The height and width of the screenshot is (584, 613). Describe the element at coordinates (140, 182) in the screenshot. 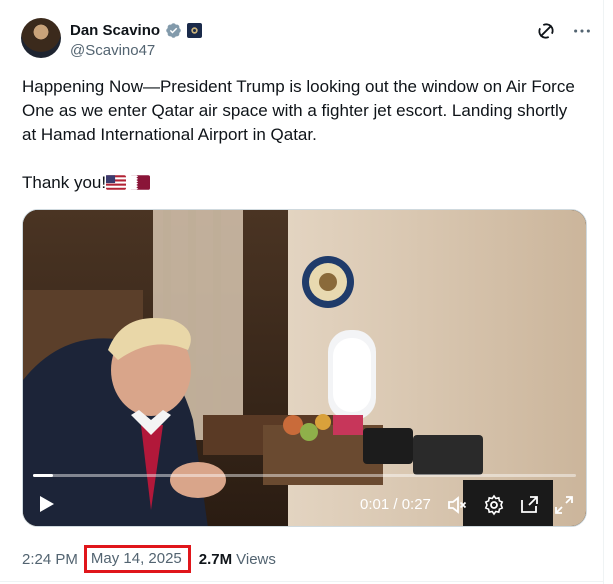

I see `qatar-flag-icon` at that location.